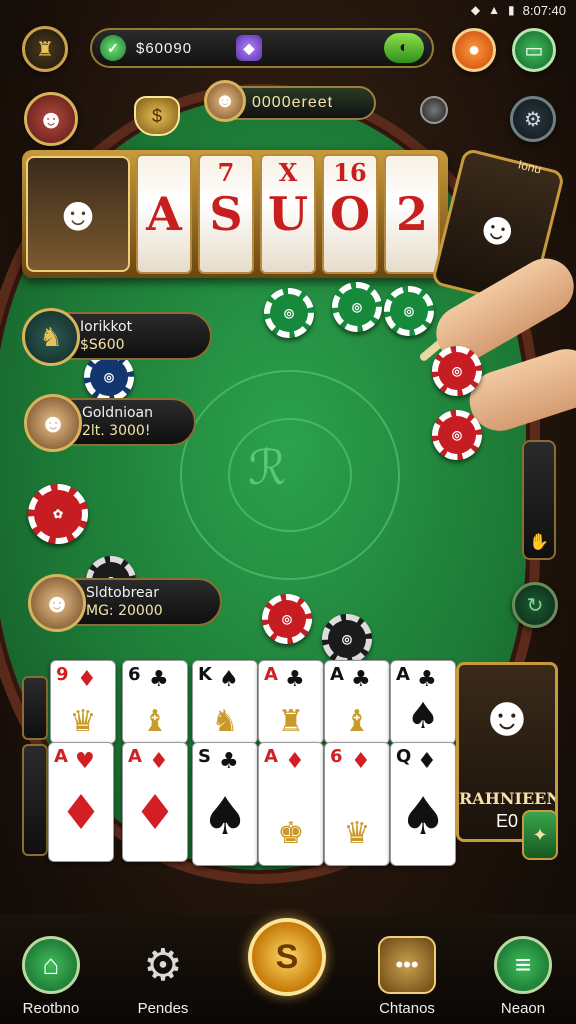 The height and width of the screenshot is (1024, 576). I want to click on portrait-face-image: ☻, so click(507, 715).